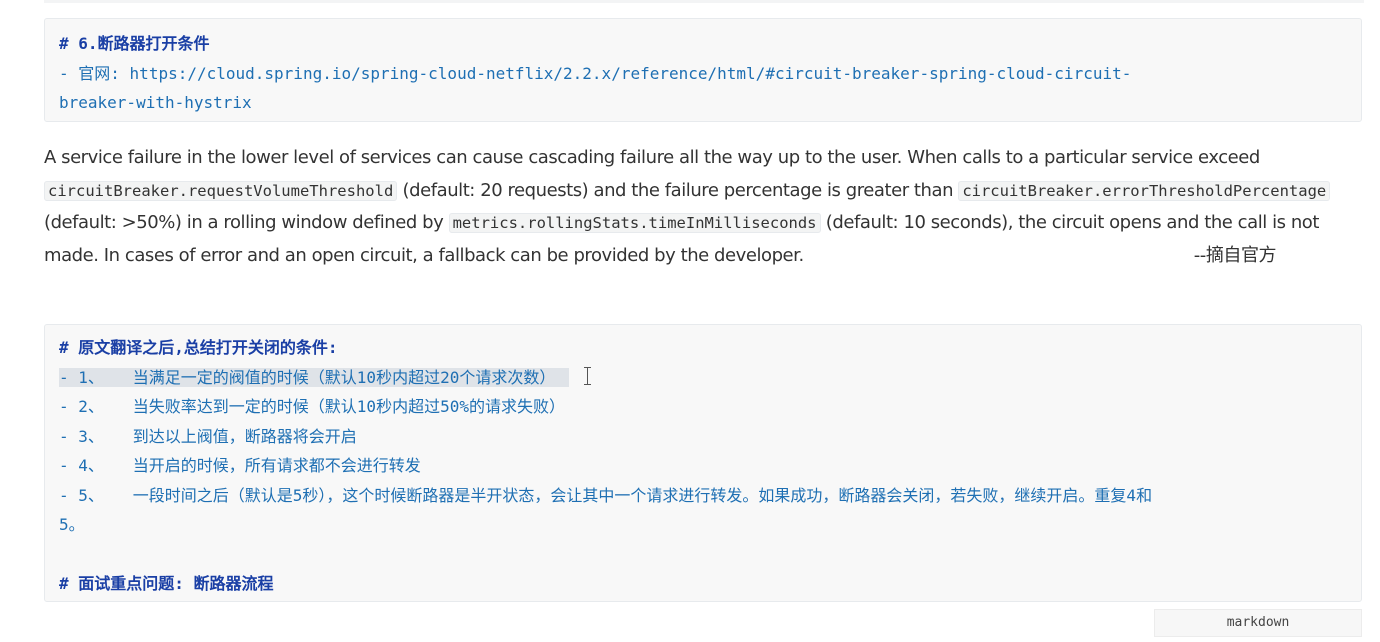 Image resolution: width=1380 pixels, height=642 pixels. I want to click on code-line-item-3: - 3、 到达以上阀值，断路器将会开启, so click(208, 436).